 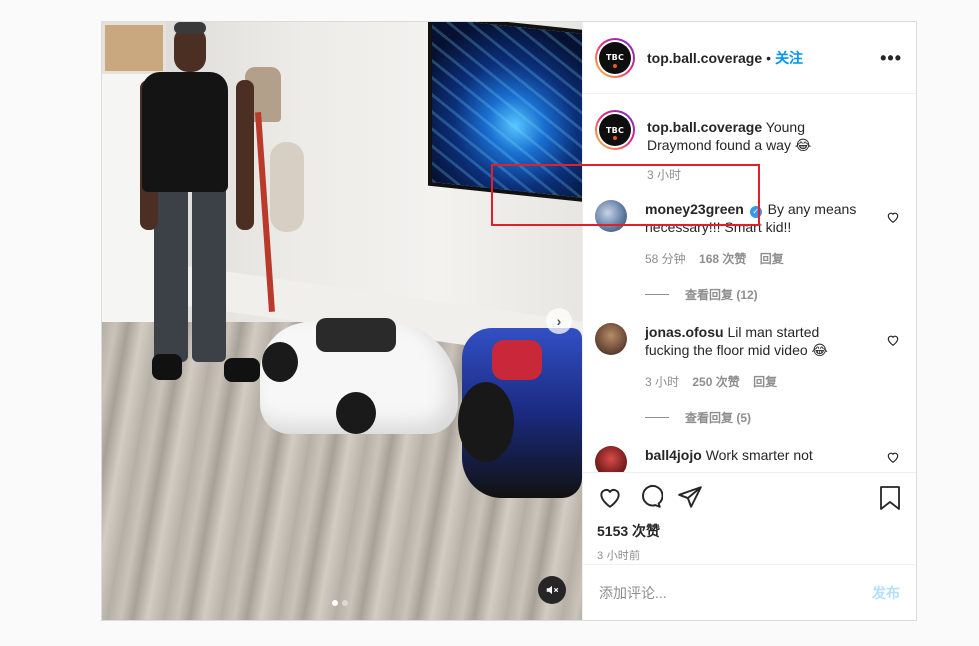 What do you see at coordinates (704, 58) in the screenshot?
I see `author-username: top.ball.coverage` at bounding box center [704, 58].